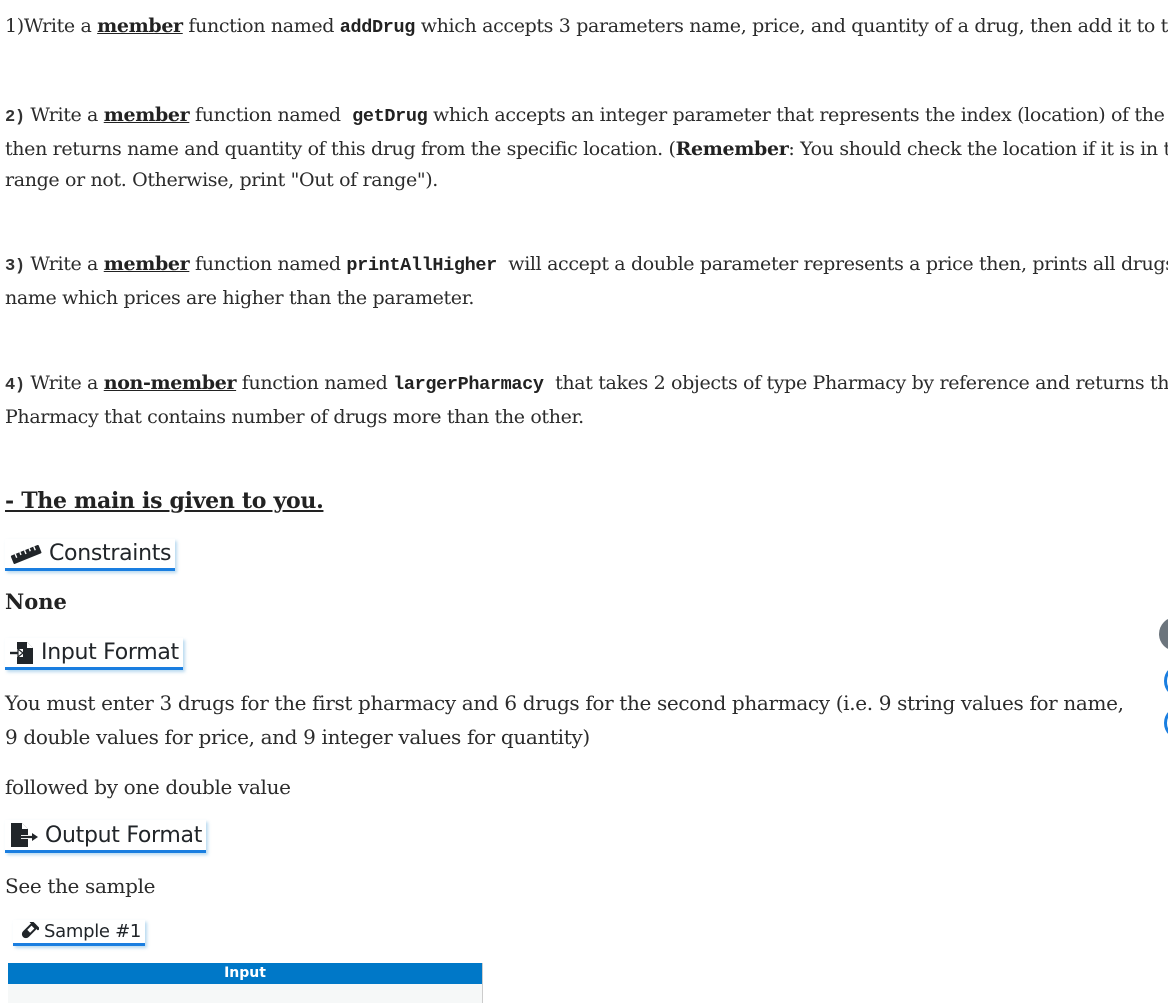  What do you see at coordinates (26, 554) in the screenshot?
I see `ruler-icon` at bounding box center [26, 554].